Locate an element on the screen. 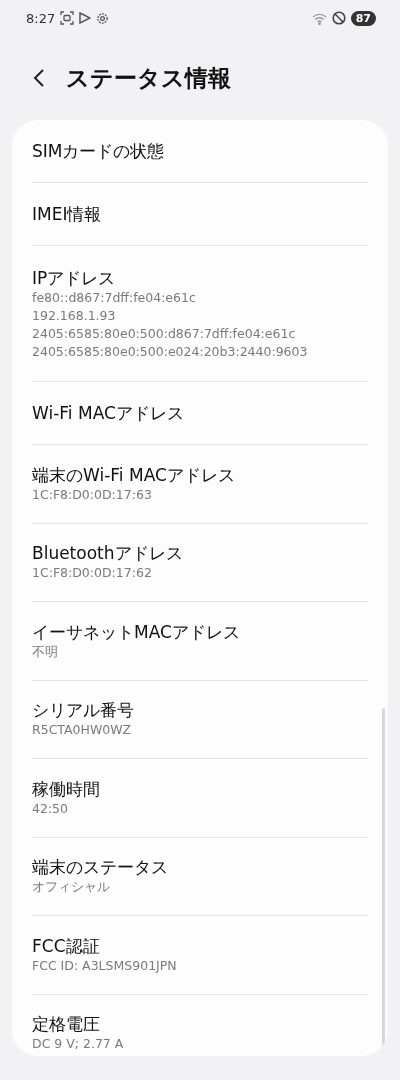  setting-label: 端末のステータス is located at coordinates (200, 867).